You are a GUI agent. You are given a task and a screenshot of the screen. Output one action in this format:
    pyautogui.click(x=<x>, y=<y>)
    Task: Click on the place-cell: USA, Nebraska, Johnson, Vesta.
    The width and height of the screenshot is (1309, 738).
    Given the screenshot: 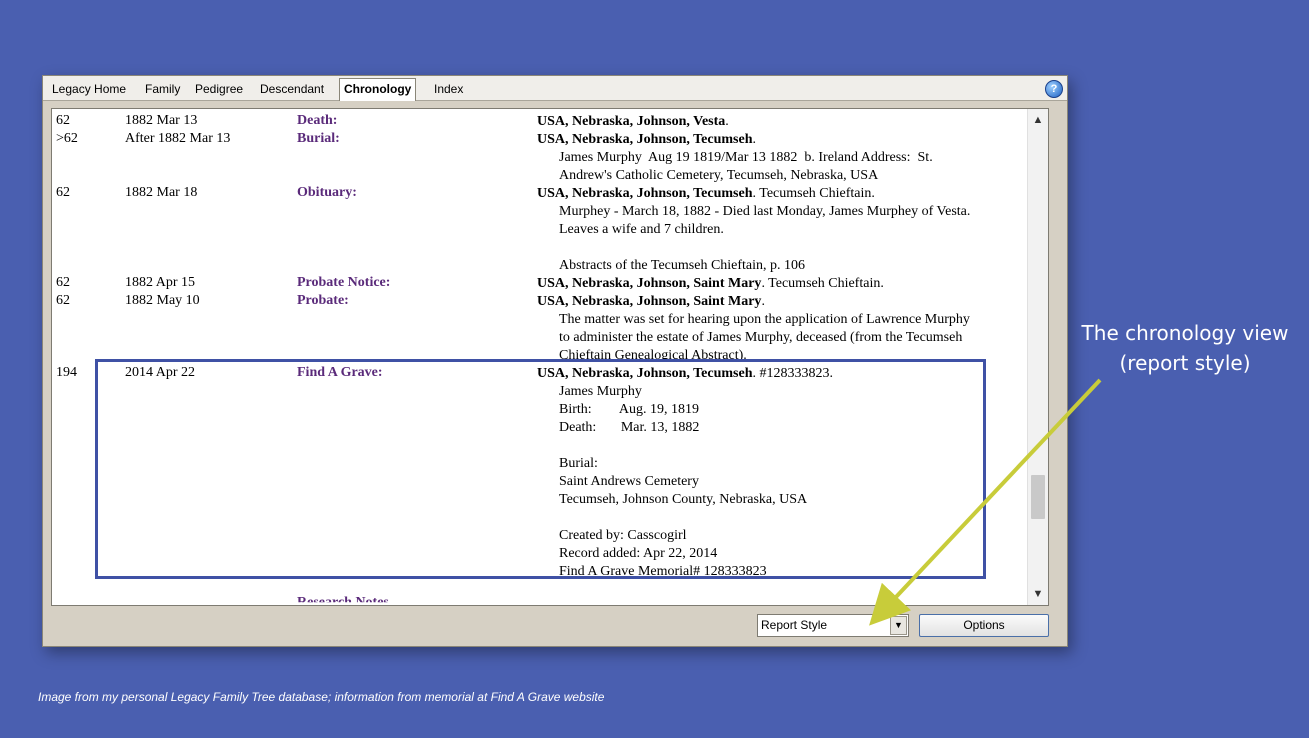 What is the action you would take?
    pyautogui.click(x=779, y=122)
    